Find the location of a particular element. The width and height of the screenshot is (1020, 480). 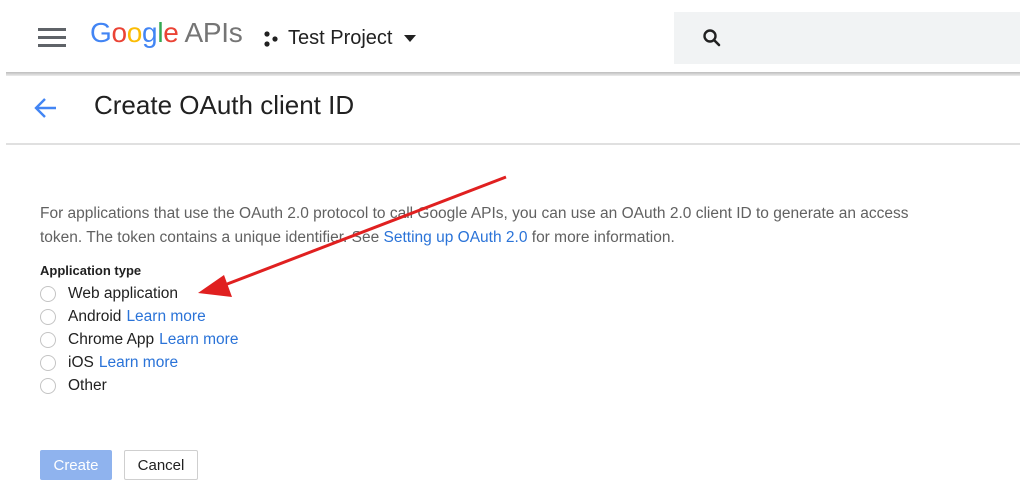

search-icon is located at coordinates (712, 38).